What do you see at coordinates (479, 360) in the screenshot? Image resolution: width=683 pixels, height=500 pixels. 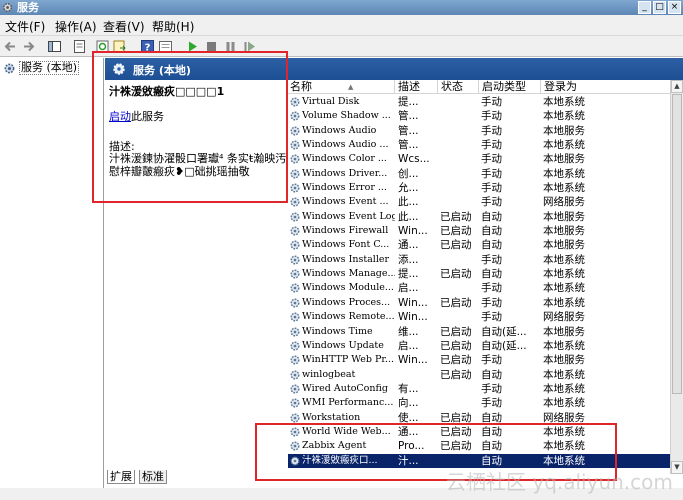 I see `table-row: WinHTTP Web Pr... Win... 已启动 手动 本地服务` at bounding box center [479, 360].